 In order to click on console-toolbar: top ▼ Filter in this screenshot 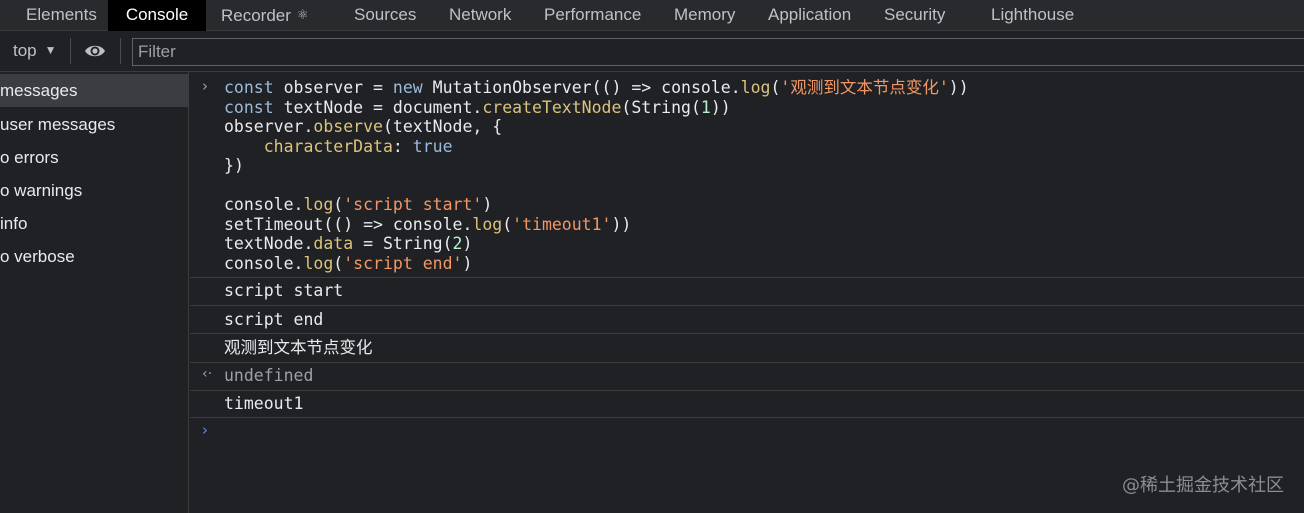, I will do `click(652, 51)`.